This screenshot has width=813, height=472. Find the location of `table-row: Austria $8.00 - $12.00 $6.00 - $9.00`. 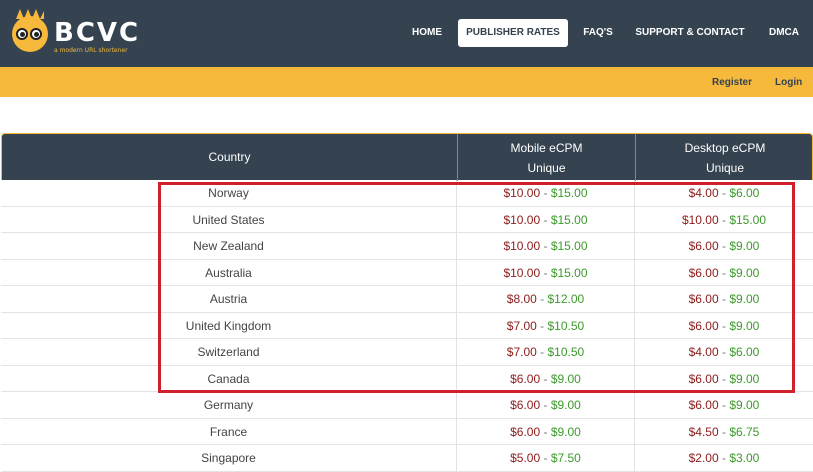

table-row: Austria $8.00 - $12.00 $6.00 - $9.00 is located at coordinates (407, 299).